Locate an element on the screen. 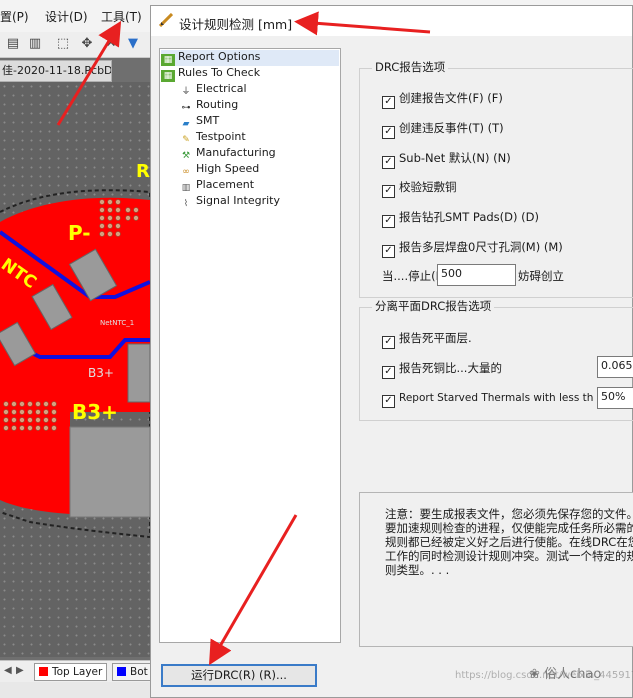 This screenshot has width=633, height=698. arrow-to-run-button is located at coordinates (253, 590).